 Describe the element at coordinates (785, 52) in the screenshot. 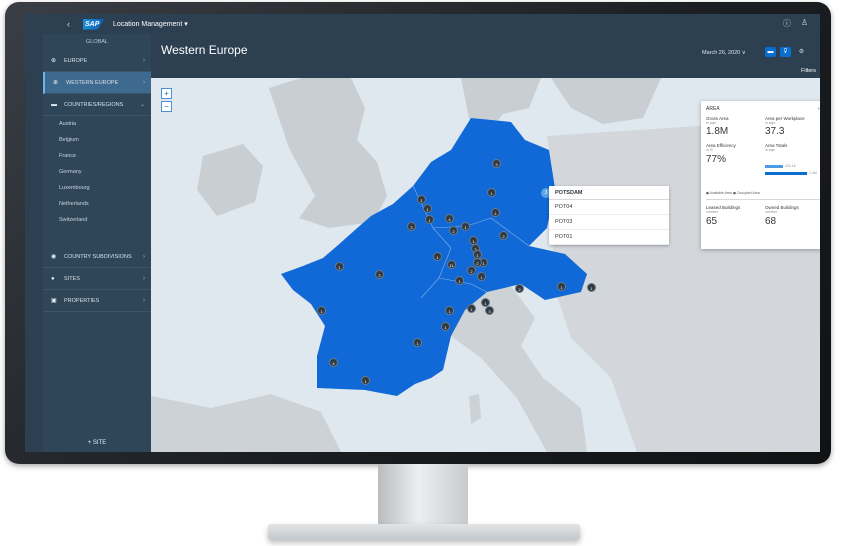

I see `filter-button: ⊽` at that location.